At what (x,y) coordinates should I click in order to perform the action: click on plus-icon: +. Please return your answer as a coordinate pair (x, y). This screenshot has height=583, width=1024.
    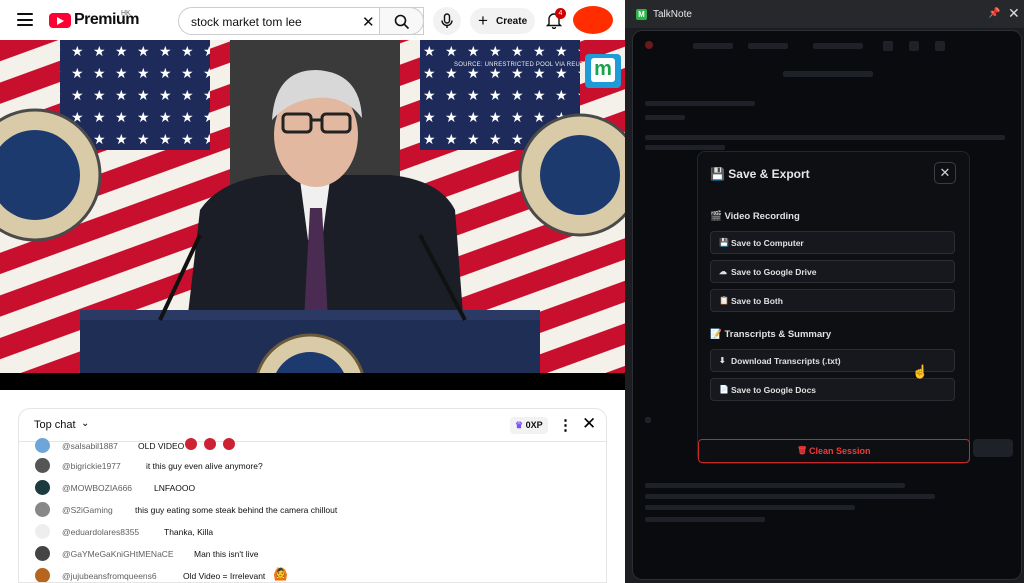
    Looking at the image, I should click on (483, 20).